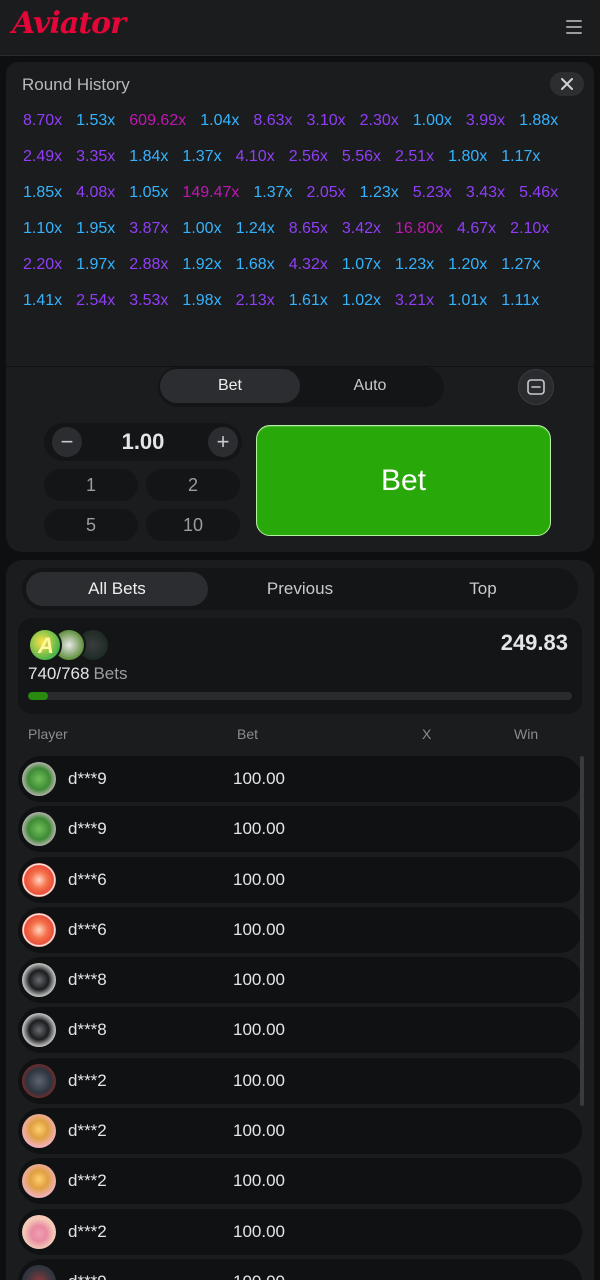  I want to click on history-multiplier: 8.63x, so click(273, 120).